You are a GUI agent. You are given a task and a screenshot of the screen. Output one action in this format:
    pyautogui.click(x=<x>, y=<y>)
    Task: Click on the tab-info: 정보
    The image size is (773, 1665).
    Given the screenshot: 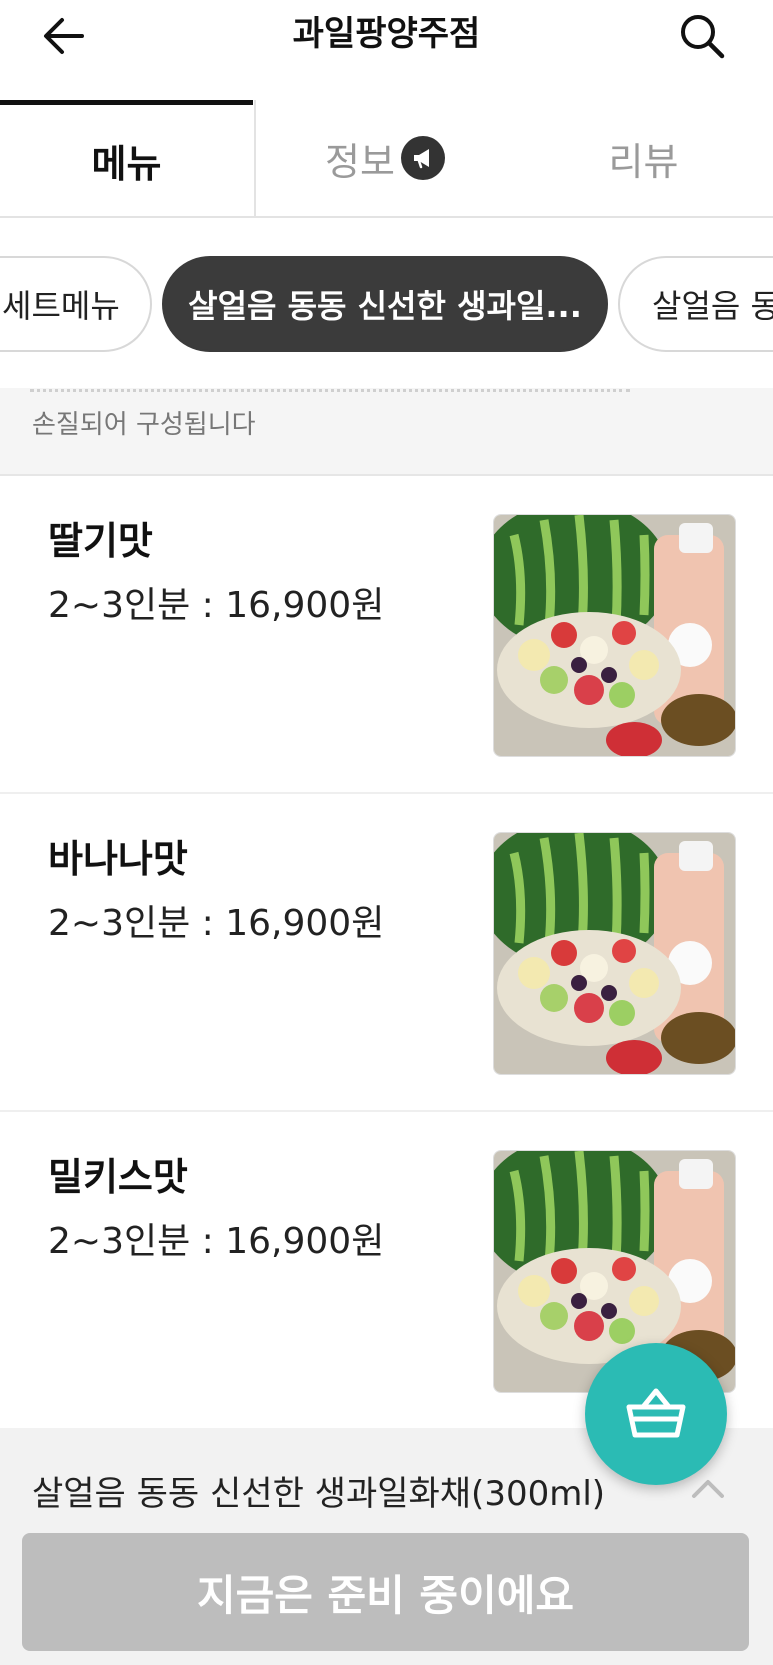 What is the action you would take?
    pyautogui.click(x=384, y=158)
    